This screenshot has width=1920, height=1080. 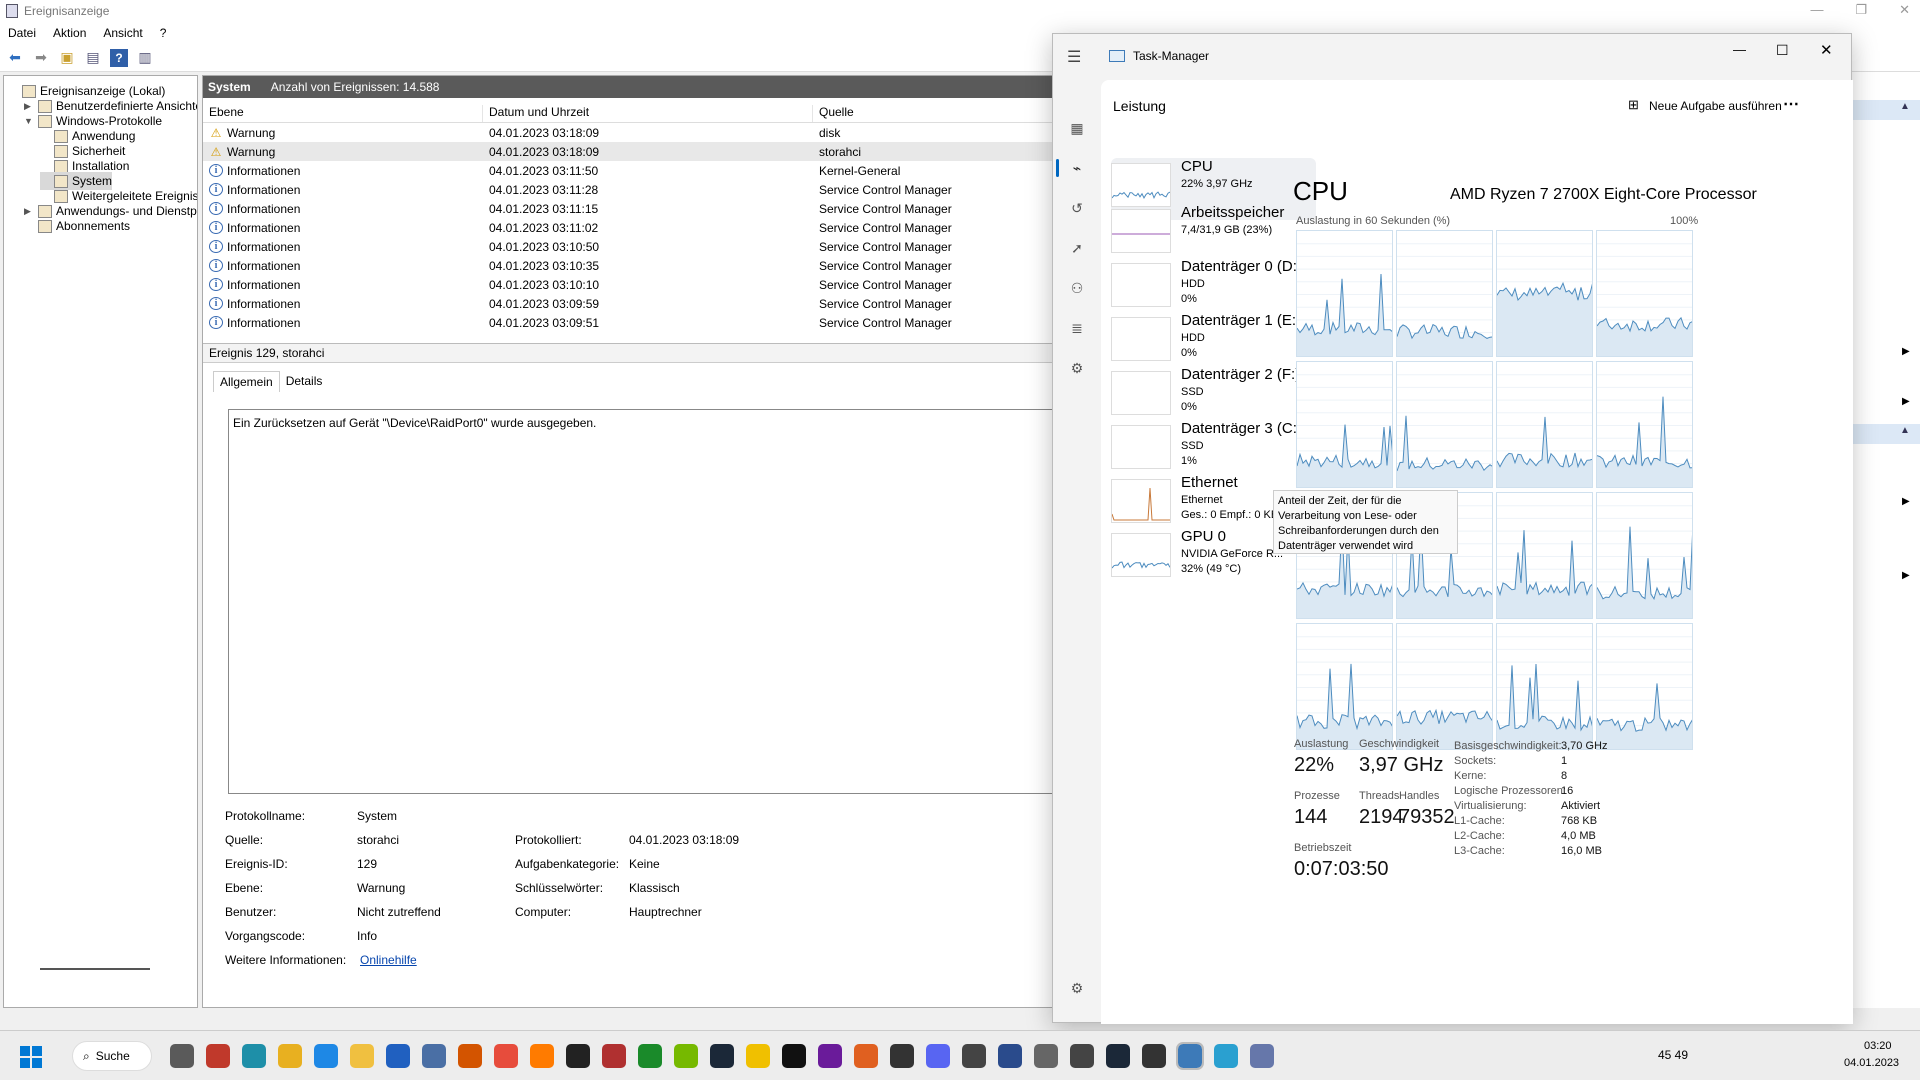 What do you see at coordinates (22, 33) in the screenshot?
I see `menu-datei: Datei` at bounding box center [22, 33].